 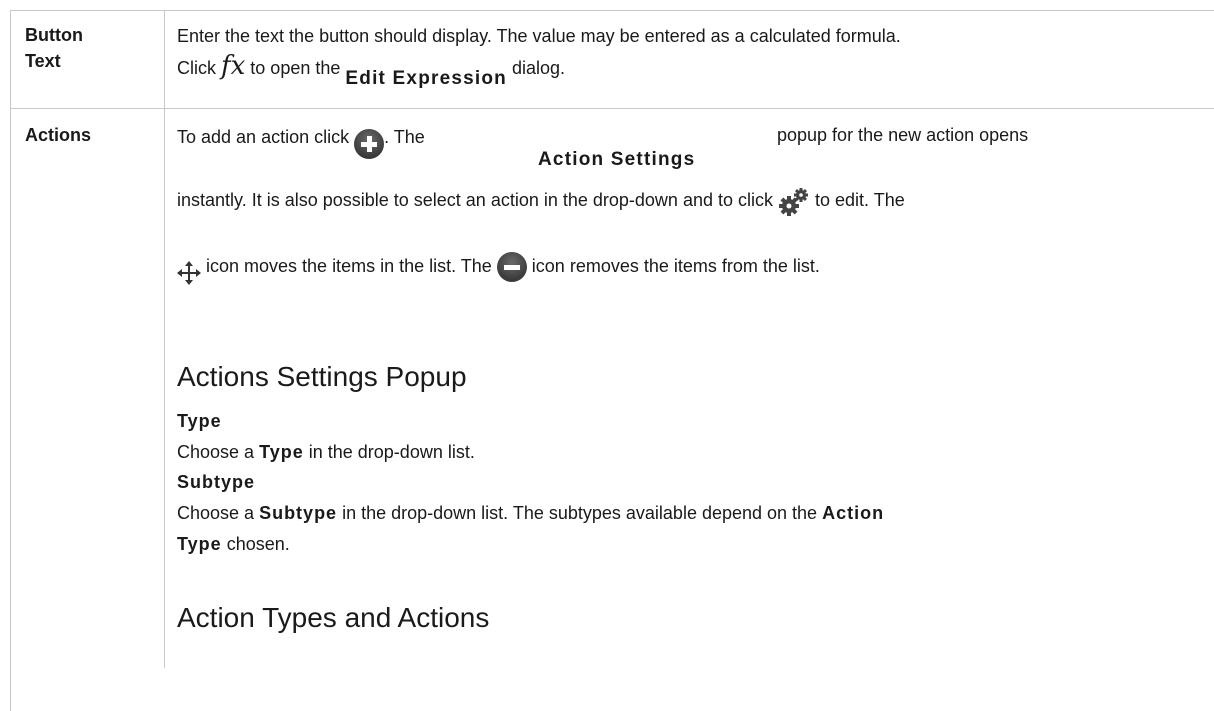 I want to click on move-arrows-icon, so click(x=189, y=273).